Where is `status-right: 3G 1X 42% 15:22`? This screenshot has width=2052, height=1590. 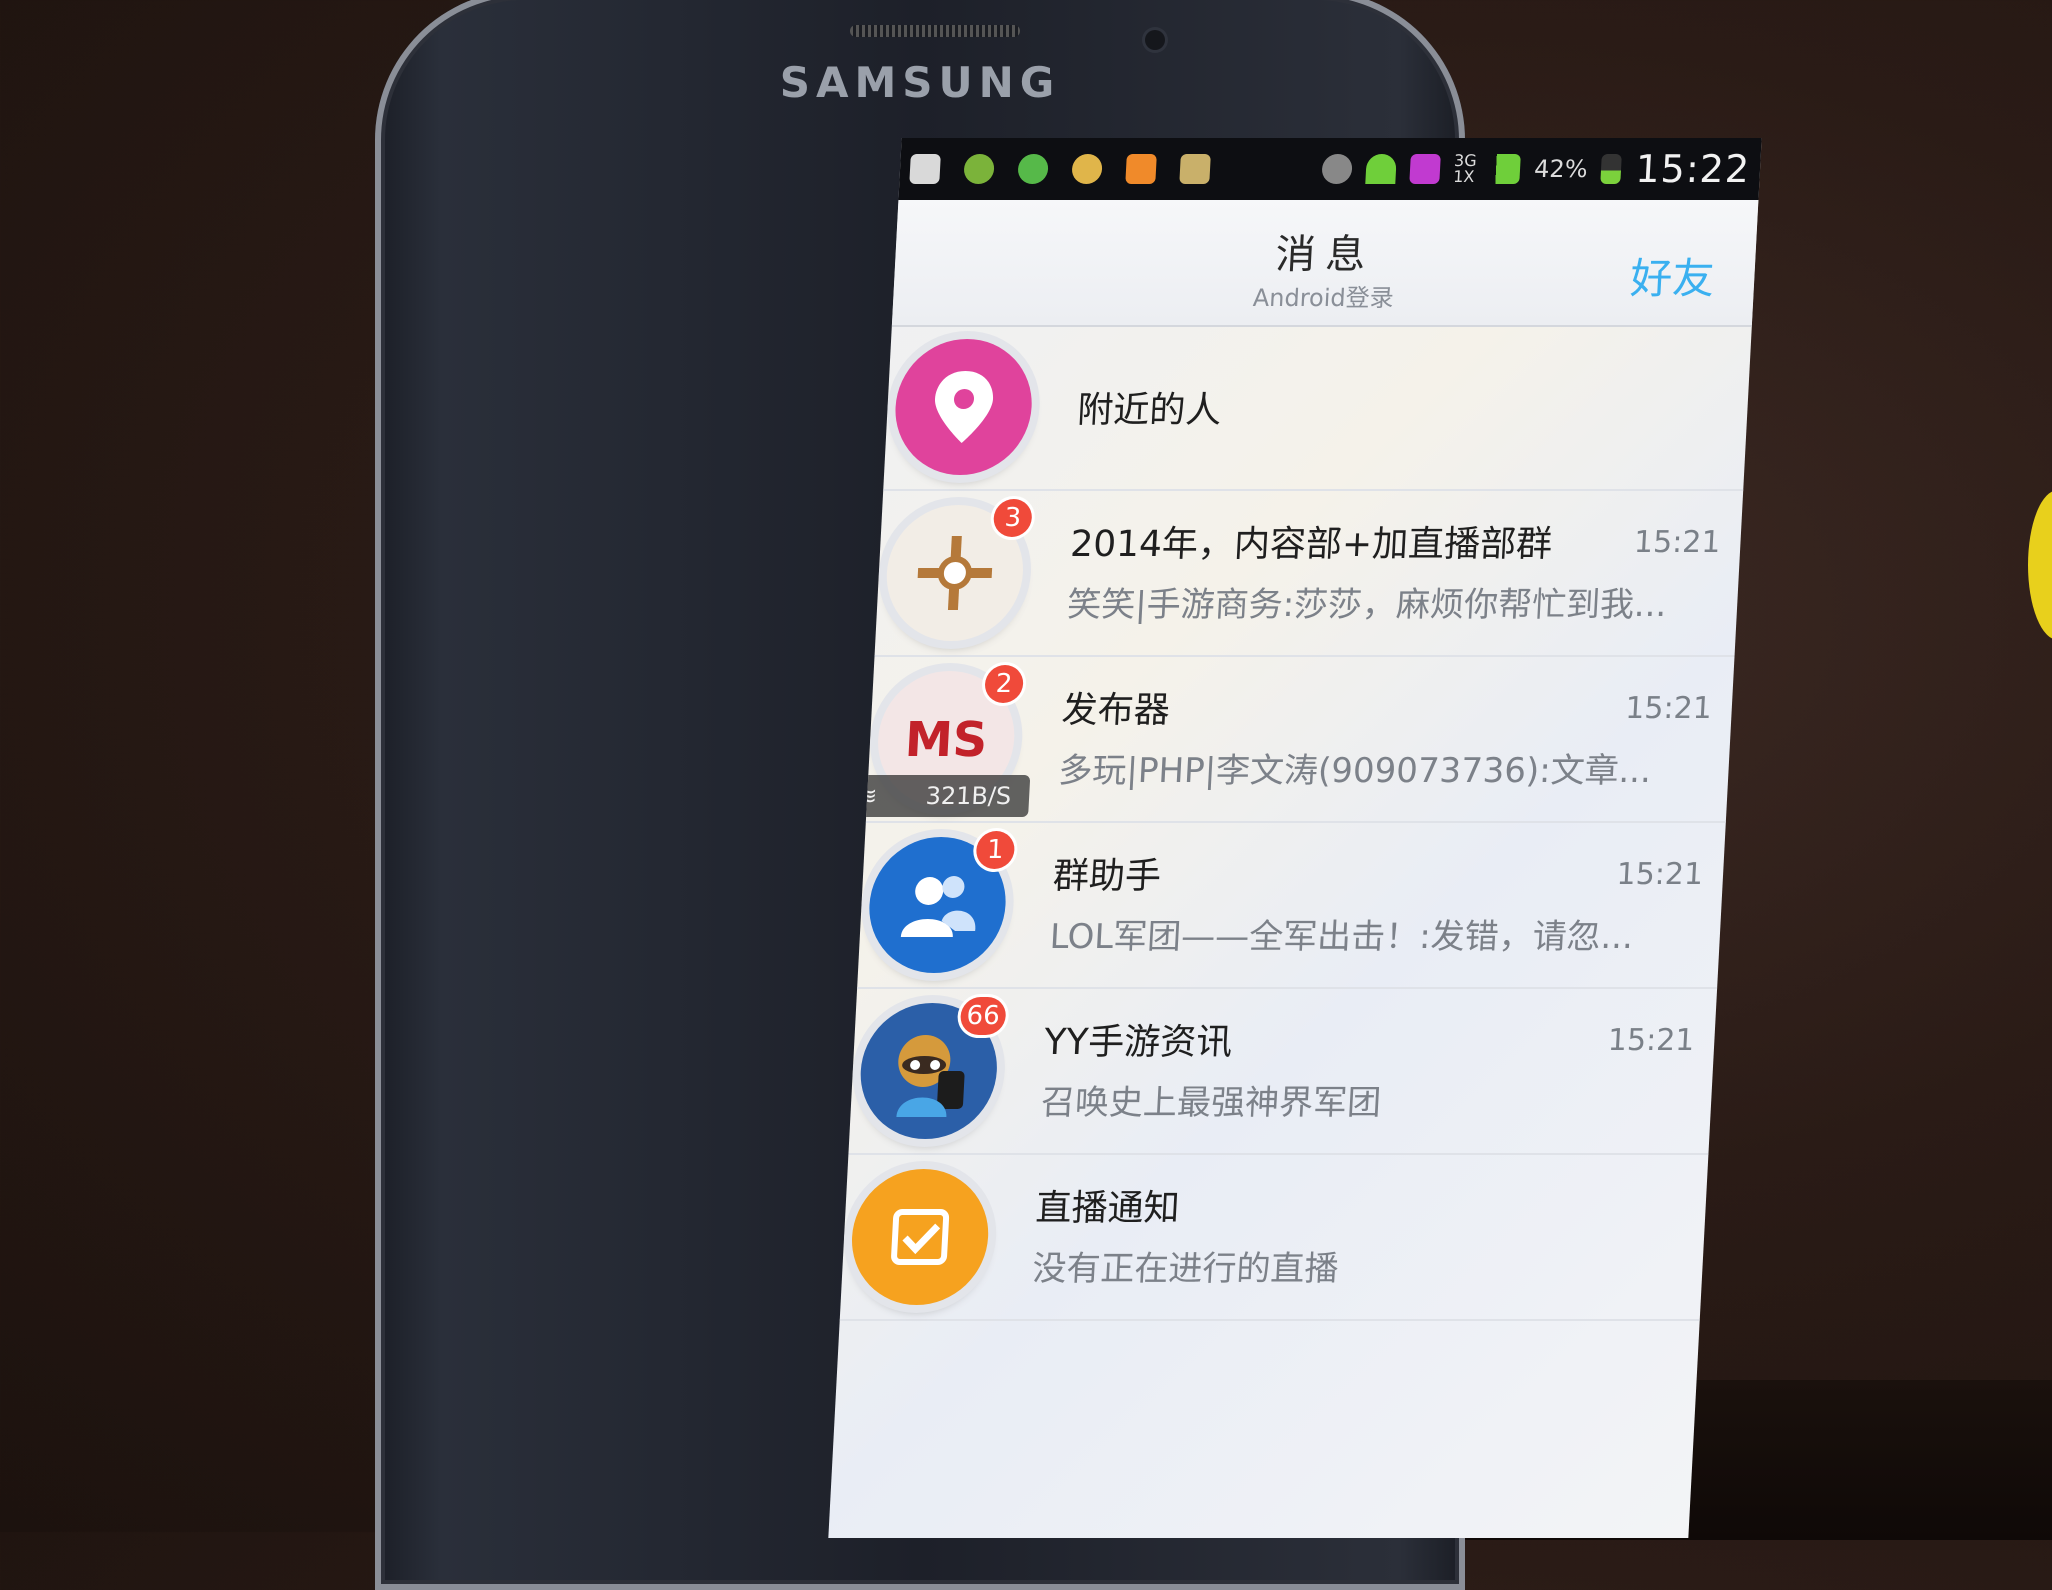
status-right: 3G 1X 42% 15:22 is located at coordinates (1535, 169).